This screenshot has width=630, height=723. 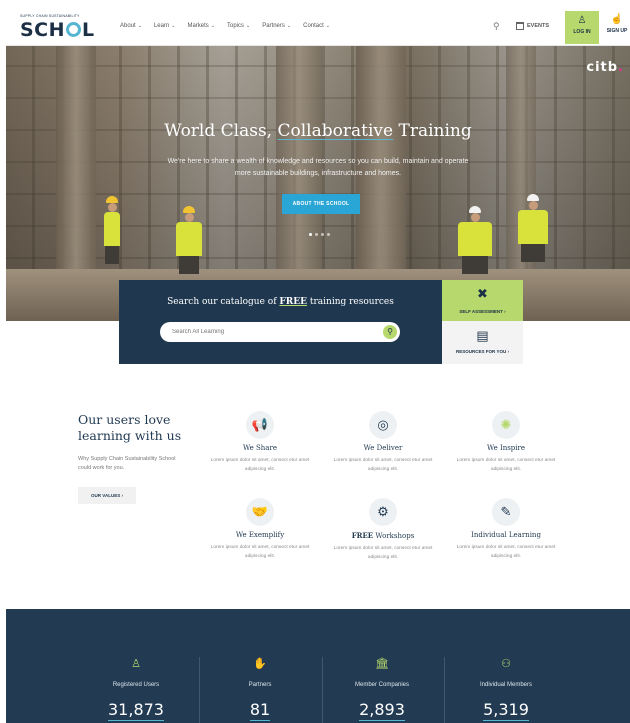 What do you see at coordinates (260, 664) in the screenshot?
I see `handshake-icon: ✋` at bounding box center [260, 664].